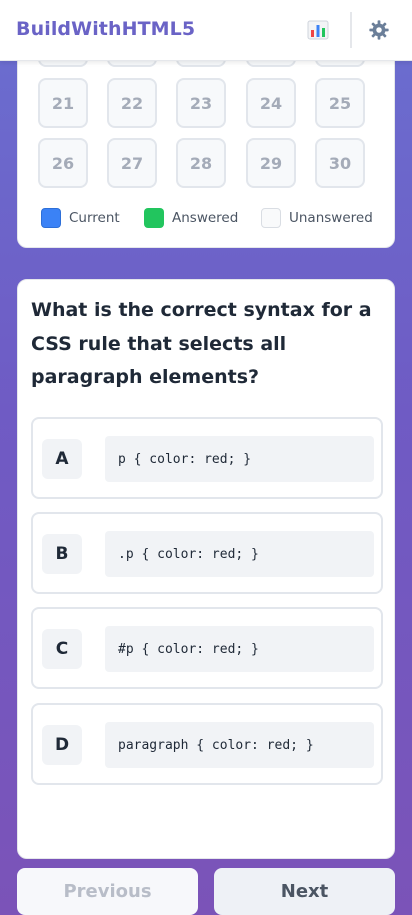  I want to click on option-c: C #p { color: red; }, so click(207, 648).